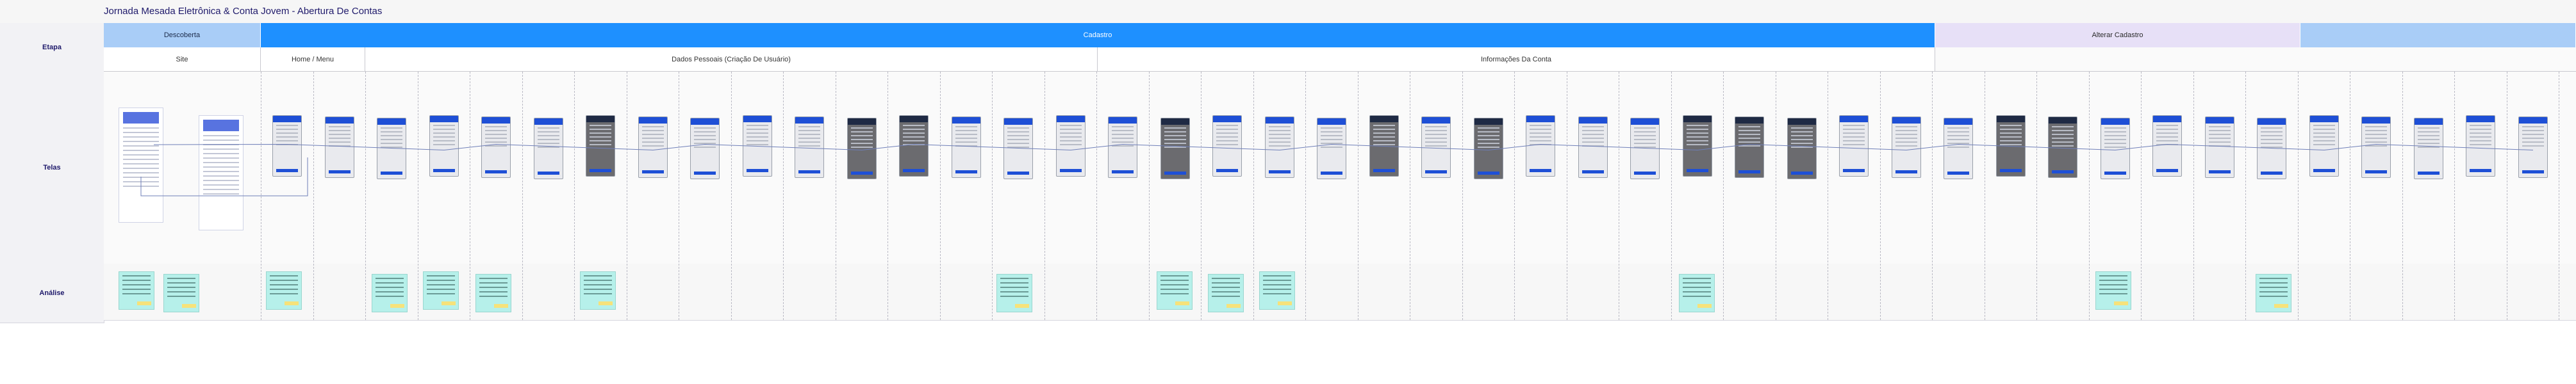  Describe the element at coordinates (1343, 147) in the screenshot. I see `flow-line` at that location.